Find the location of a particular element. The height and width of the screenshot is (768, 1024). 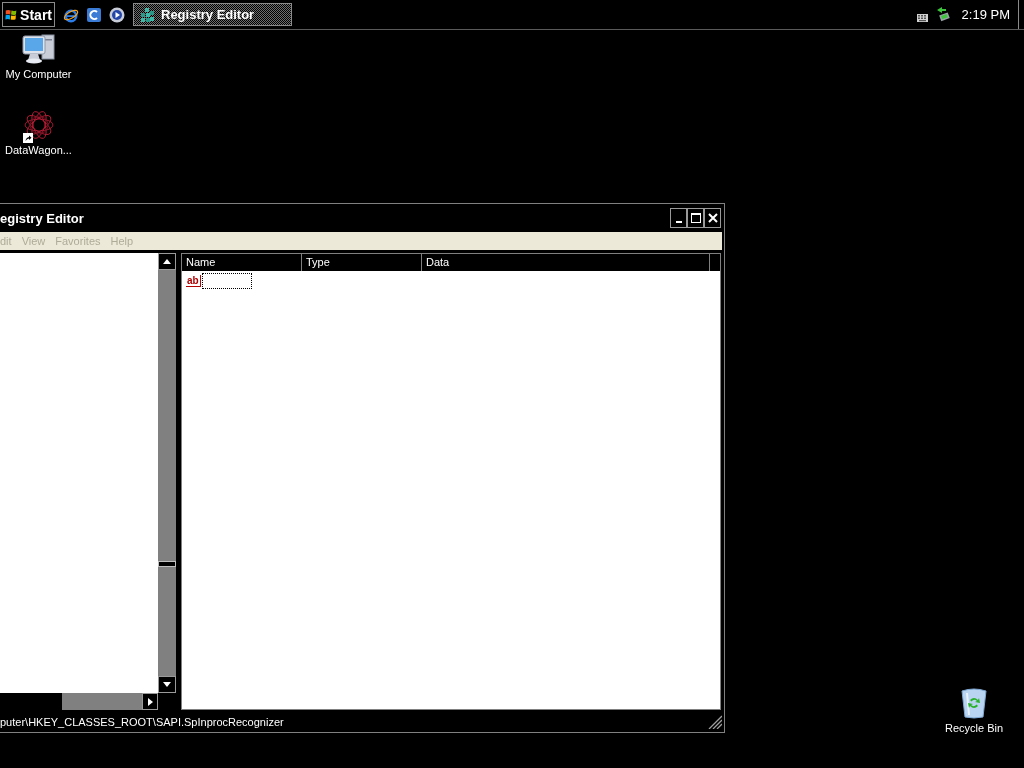

start-button: Start is located at coordinates (28, 14).